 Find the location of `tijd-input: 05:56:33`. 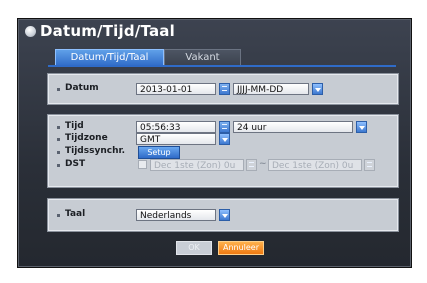

tijd-input: 05:56:33 is located at coordinates (176, 127).